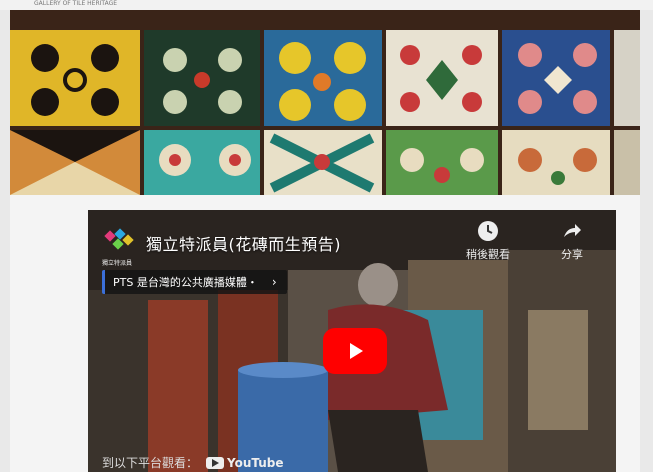 Image resolution: width=653 pixels, height=472 pixels. I want to click on tile-teal-cross, so click(323, 162).